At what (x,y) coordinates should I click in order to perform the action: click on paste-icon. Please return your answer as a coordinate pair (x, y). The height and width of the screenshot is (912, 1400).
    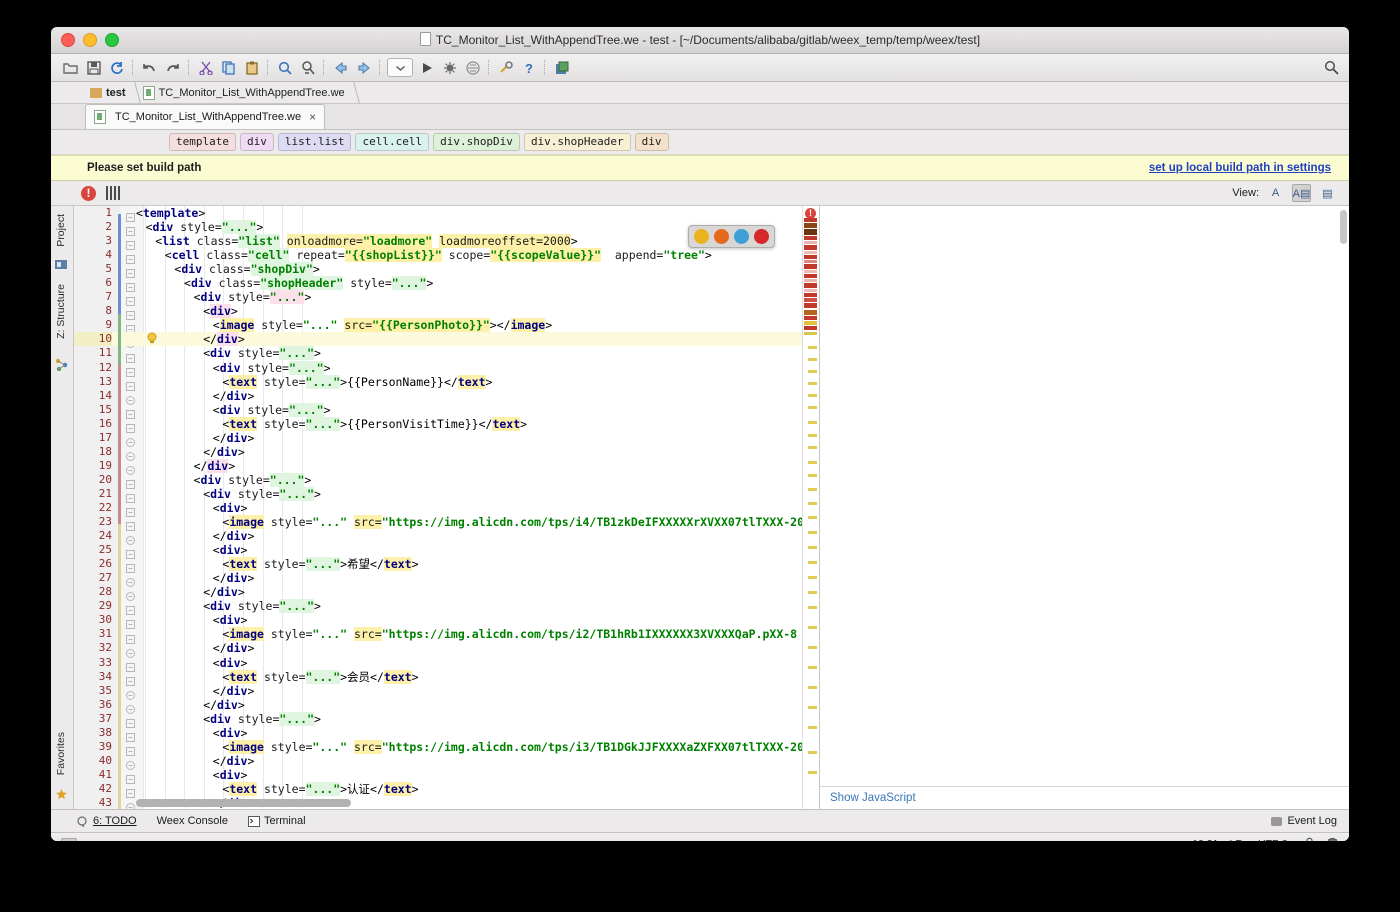
    Looking at the image, I should click on (251, 67).